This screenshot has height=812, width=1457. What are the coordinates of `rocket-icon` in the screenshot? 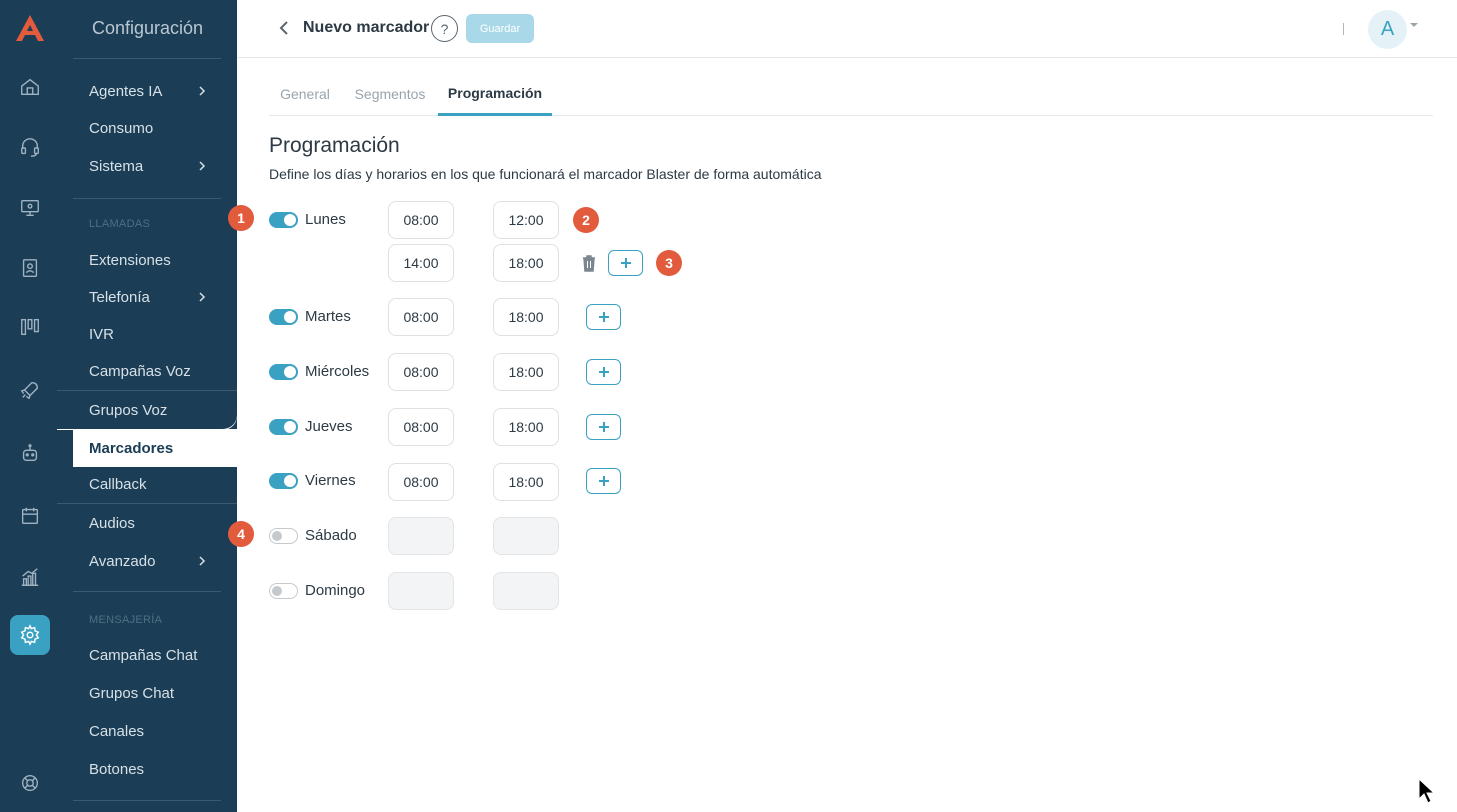 It's located at (30, 390).